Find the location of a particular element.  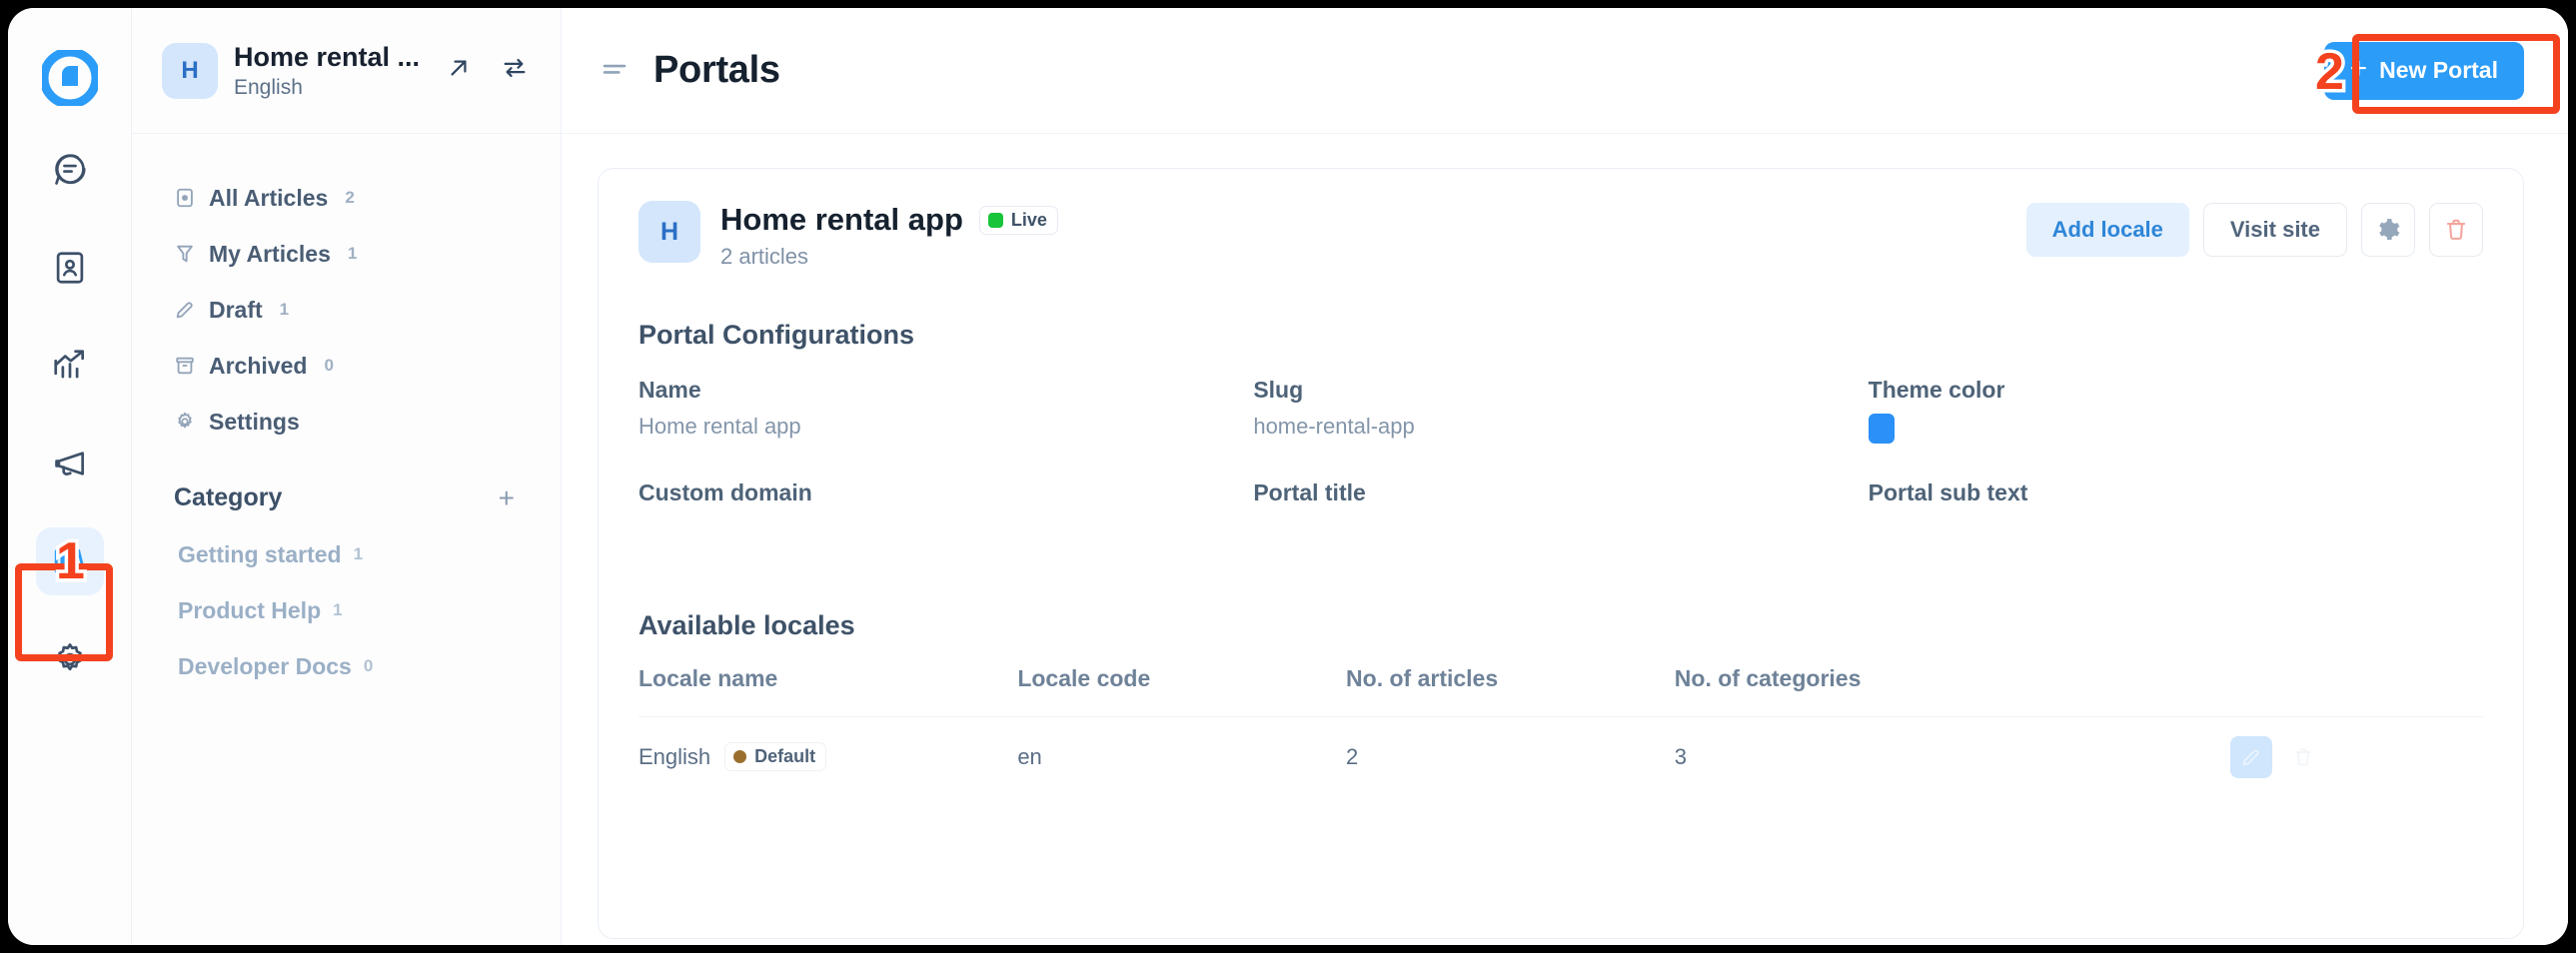

portal-delete-button is located at coordinates (2456, 230).